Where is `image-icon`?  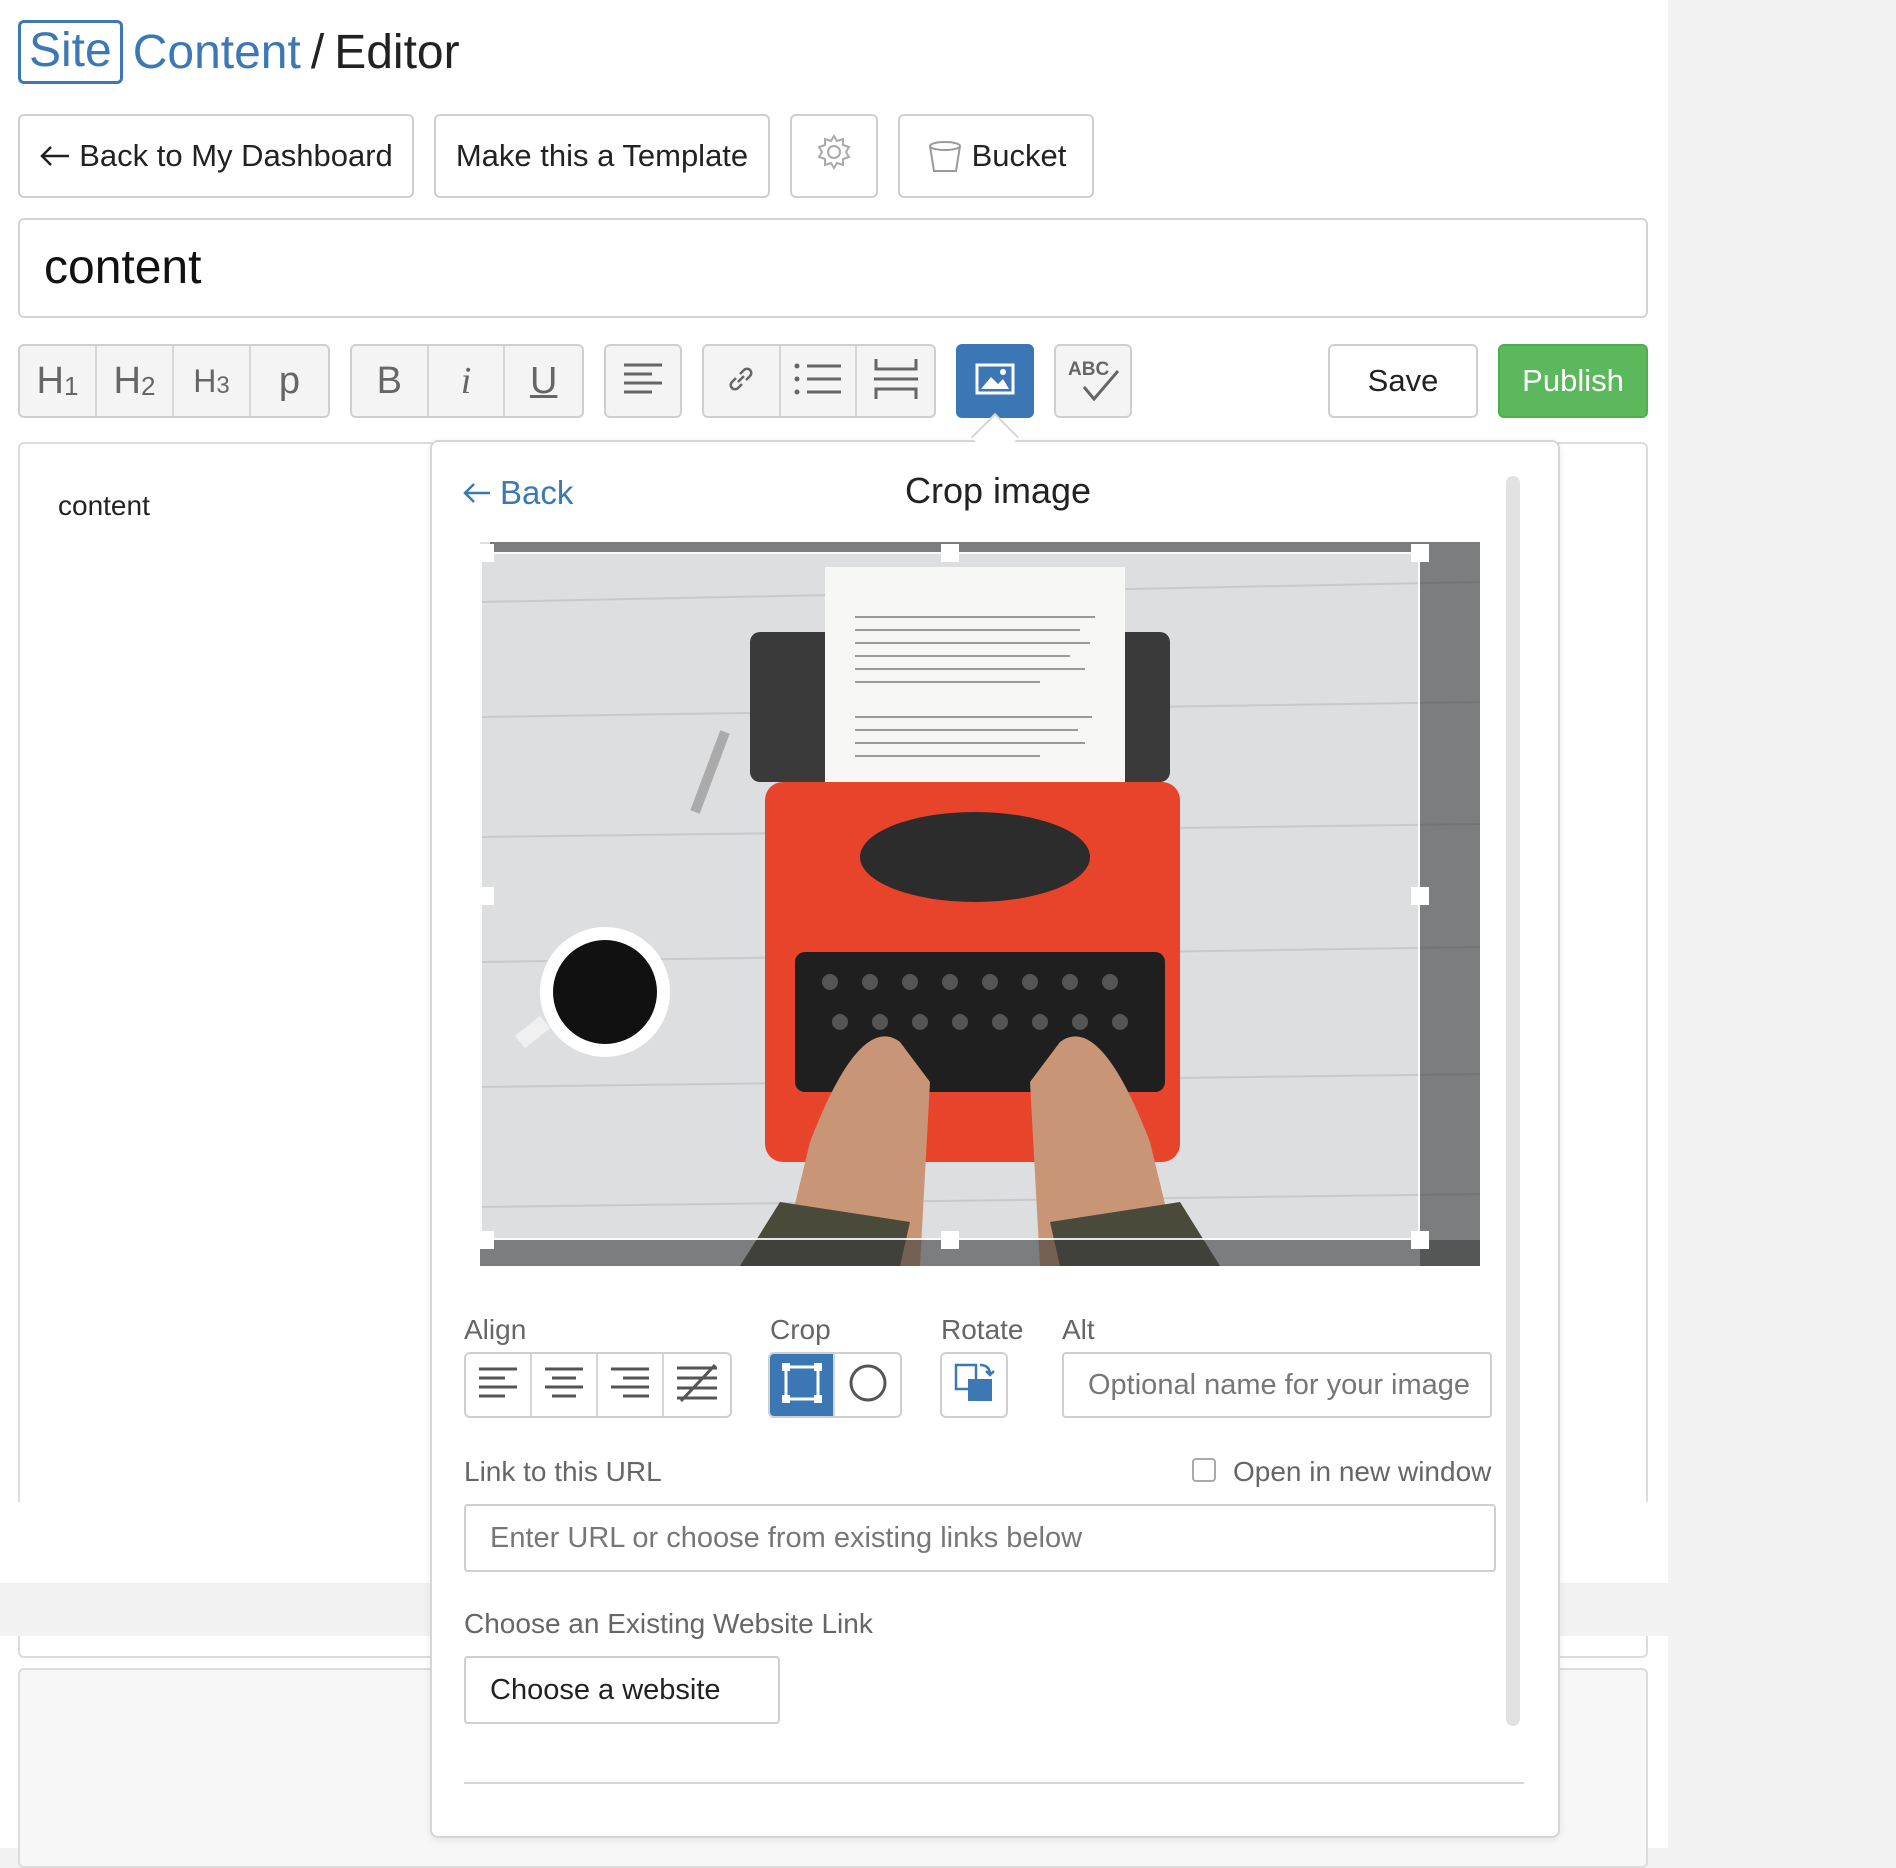 image-icon is located at coordinates (995, 381).